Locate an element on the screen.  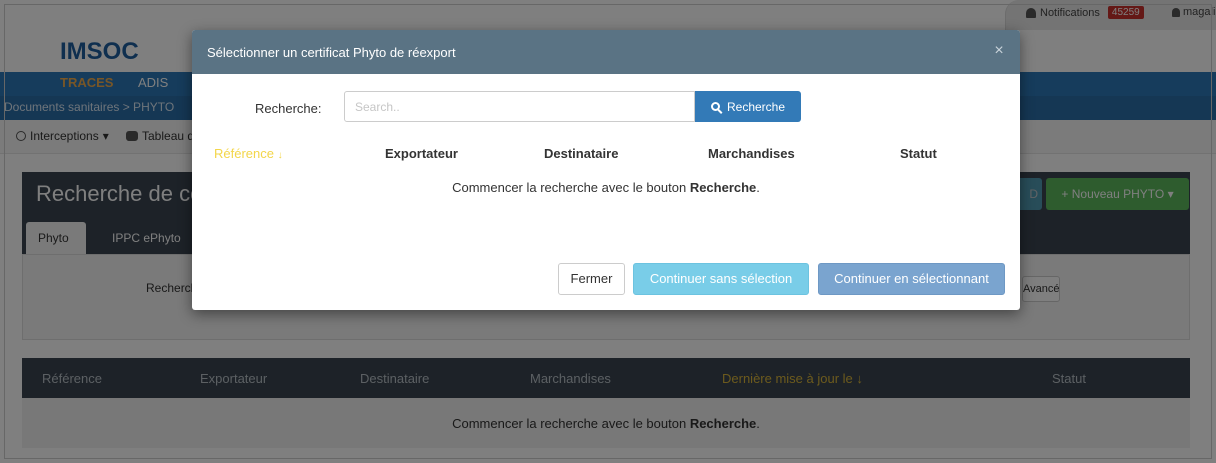
continue-without-selection-button: Continuer sans sélection is located at coordinates (721, 279).